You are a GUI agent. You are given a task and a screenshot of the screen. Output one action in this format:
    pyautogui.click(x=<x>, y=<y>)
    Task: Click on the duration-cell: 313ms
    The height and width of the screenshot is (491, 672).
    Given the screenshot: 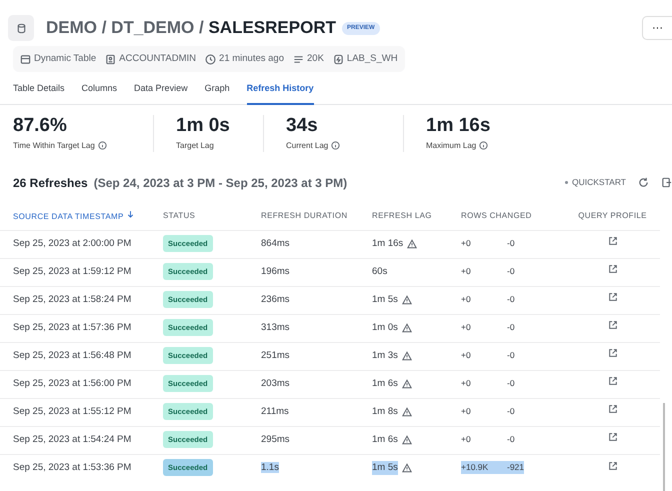 What is the action you would take?
    pyautogui.click(x=275, y=327)
    